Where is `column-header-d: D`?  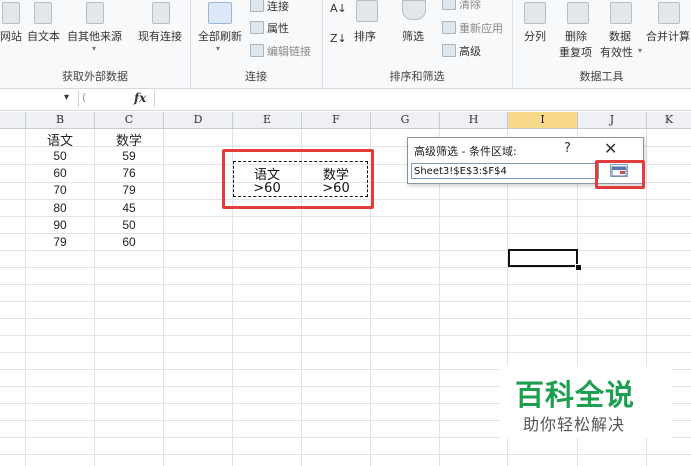
column-header-d: D is located at coordinates (198, 120).